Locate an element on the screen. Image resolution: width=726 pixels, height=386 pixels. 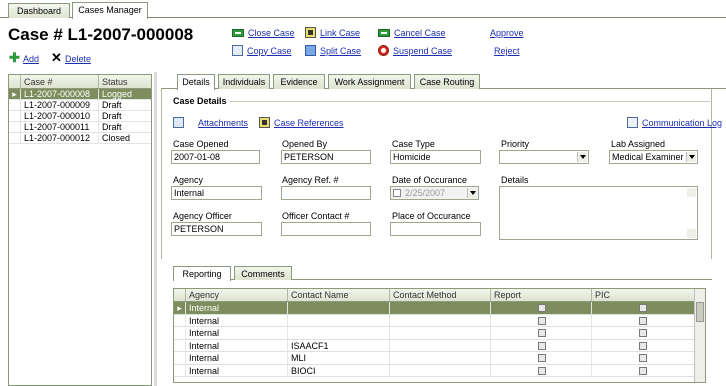
panel-splitter is located at coordinates (155, 229).